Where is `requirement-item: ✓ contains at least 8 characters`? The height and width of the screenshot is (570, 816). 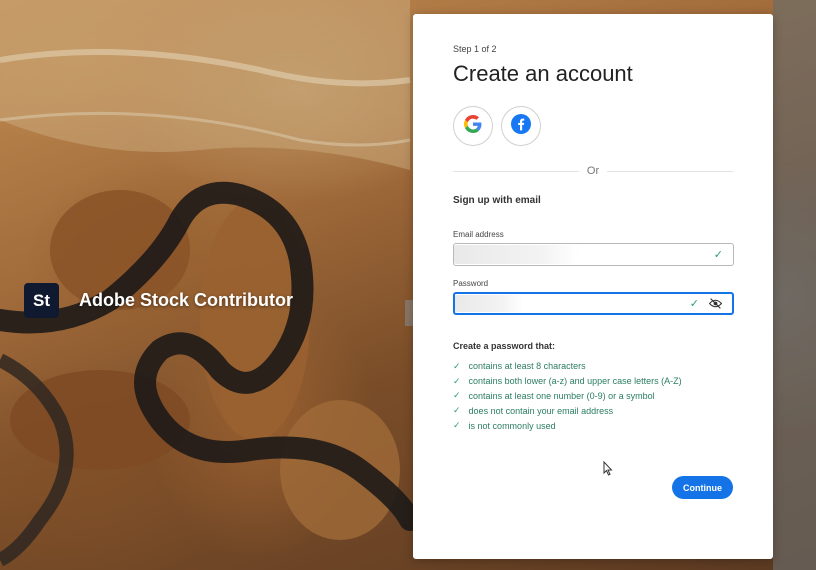 requirement-item: ✓ contains at least 8 characters is located at coordinates (593, 366).